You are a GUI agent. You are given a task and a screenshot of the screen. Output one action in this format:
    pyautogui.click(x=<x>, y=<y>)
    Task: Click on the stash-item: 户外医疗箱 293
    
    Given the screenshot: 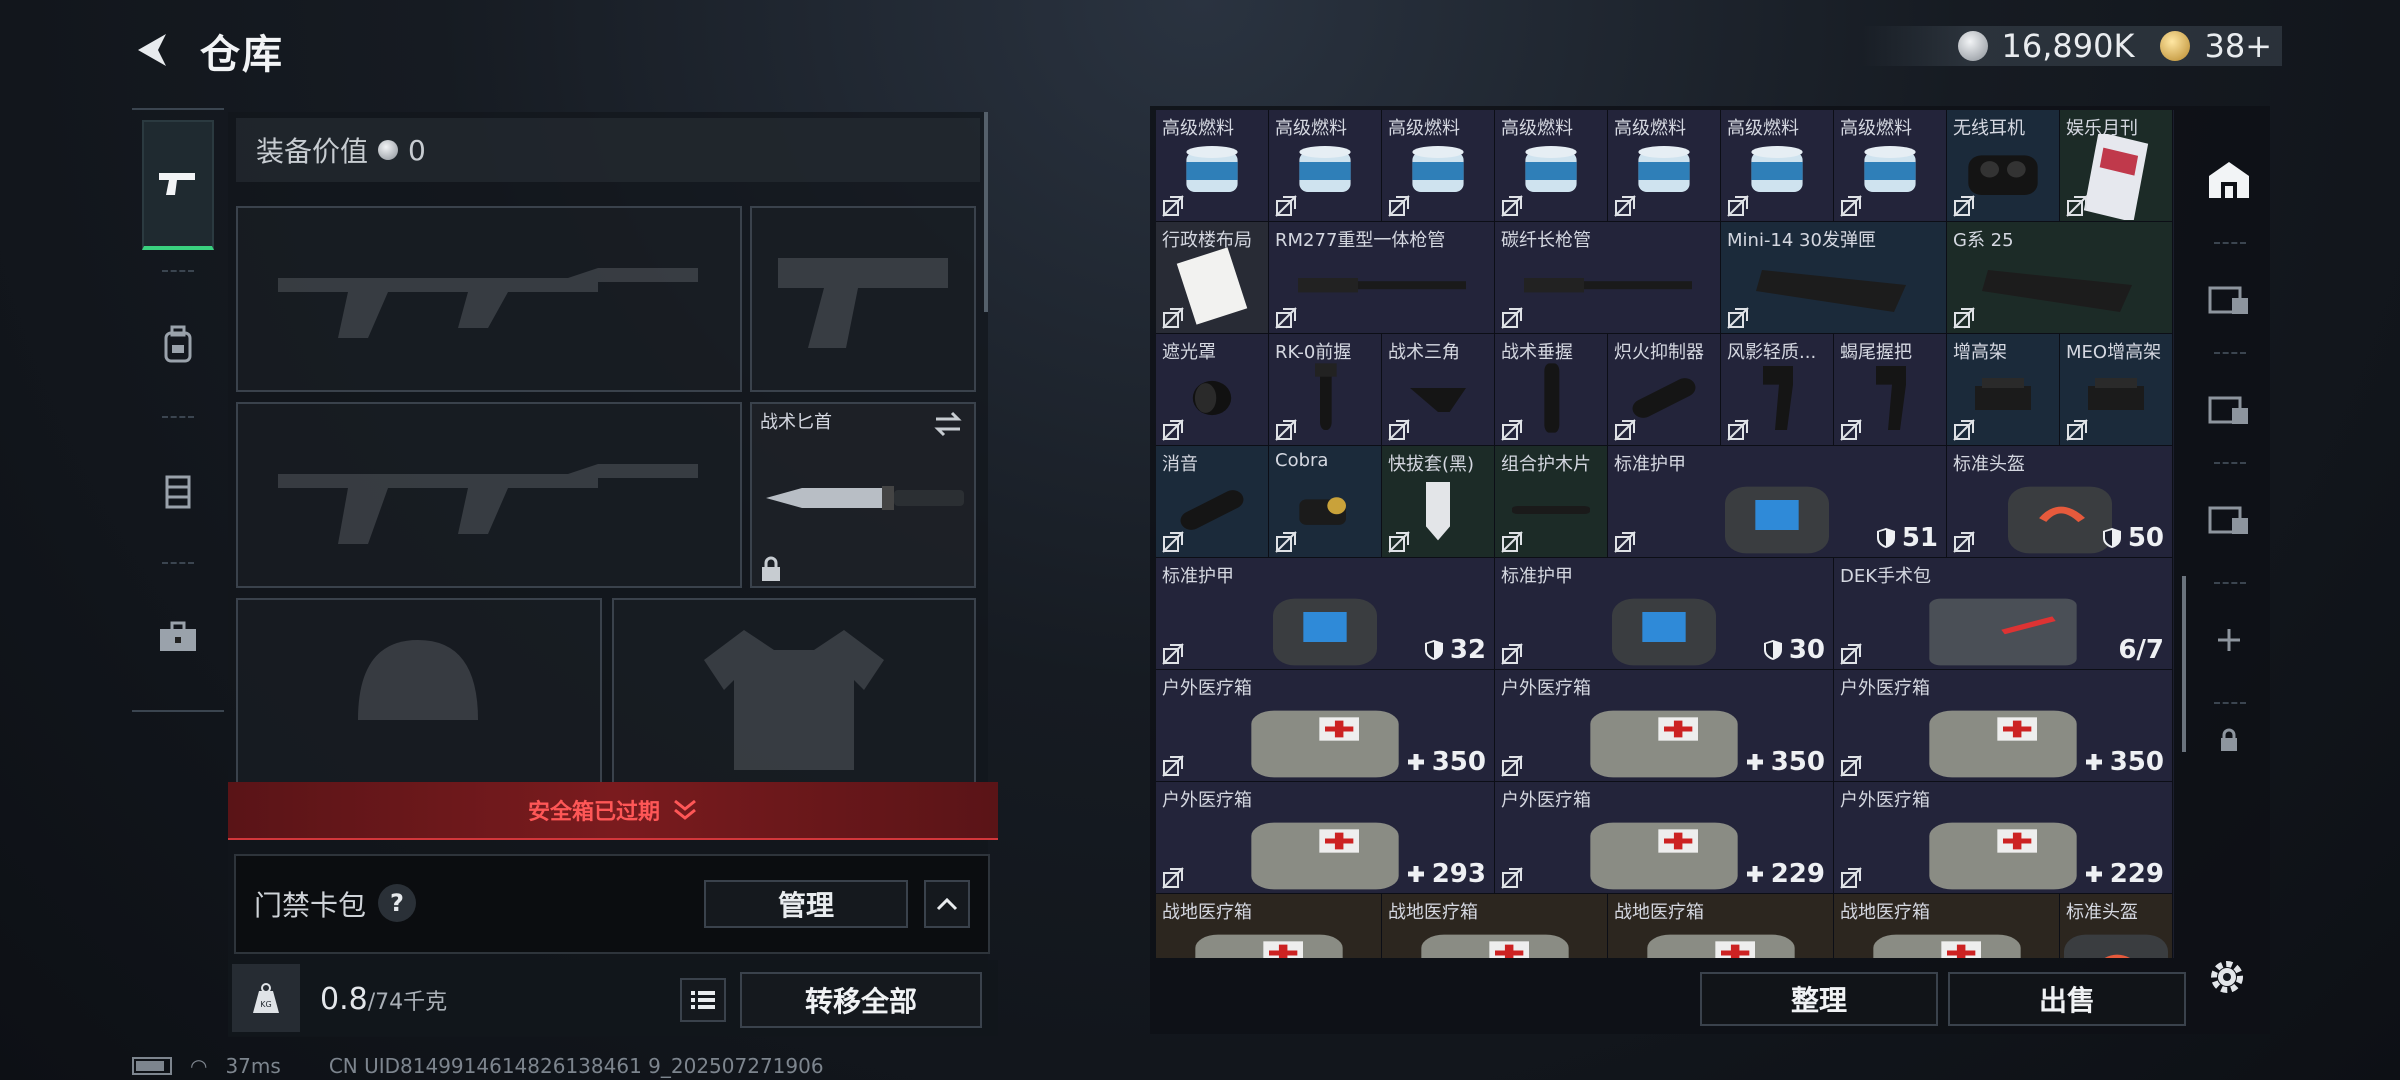 What is the action you would take?
    pyautogui.click(x=1325, y=838)
    